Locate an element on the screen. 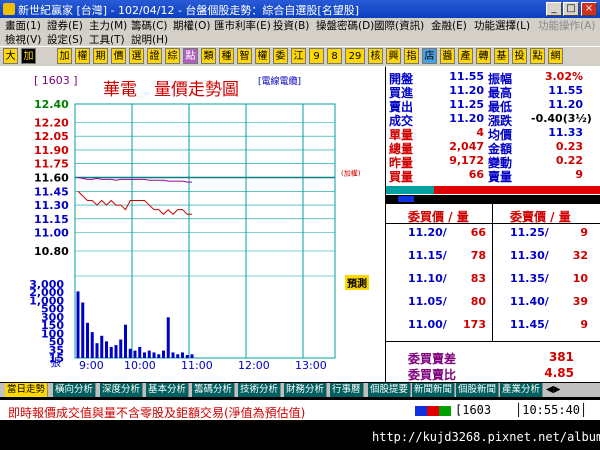 This screenshot has width=600, height=450. tab: 個股新聞 is located at coordinates (478, 390).